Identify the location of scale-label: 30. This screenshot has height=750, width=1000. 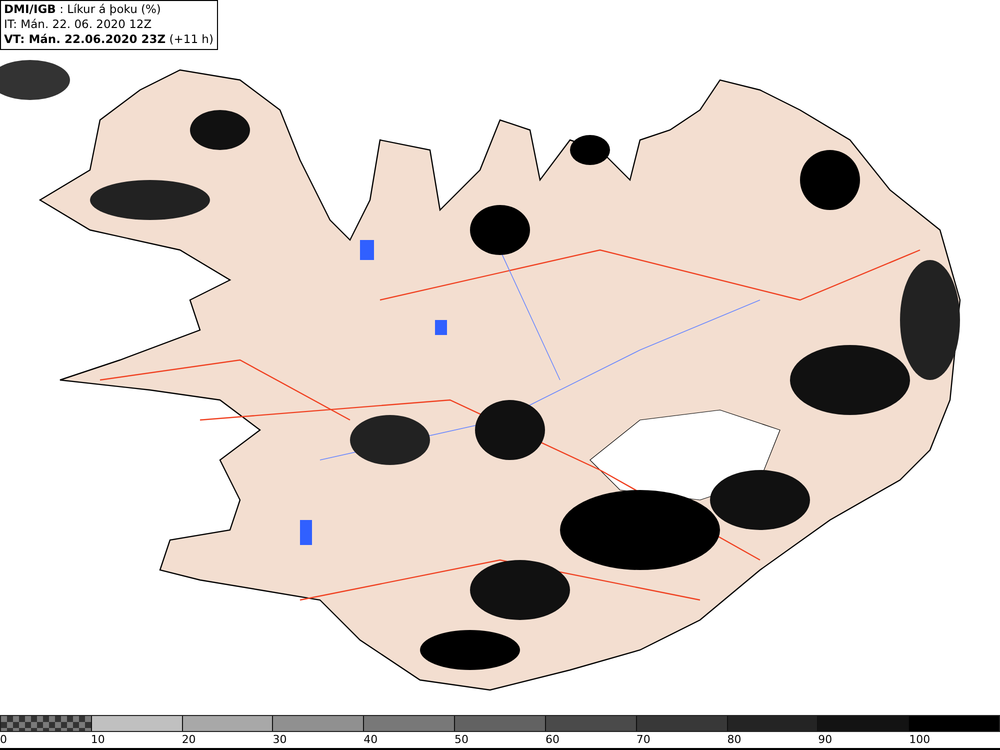
(279, 739).